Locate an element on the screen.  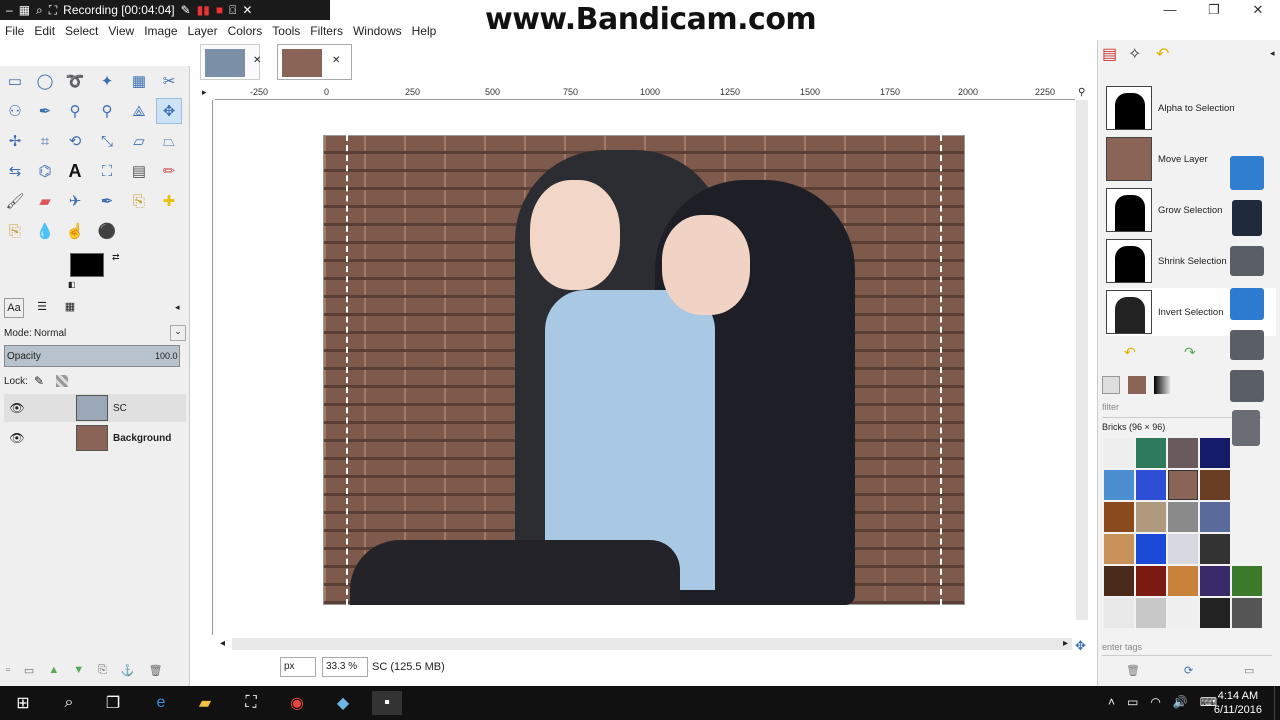
pattern-swatch-selected is located at coordinates (1183, 485).